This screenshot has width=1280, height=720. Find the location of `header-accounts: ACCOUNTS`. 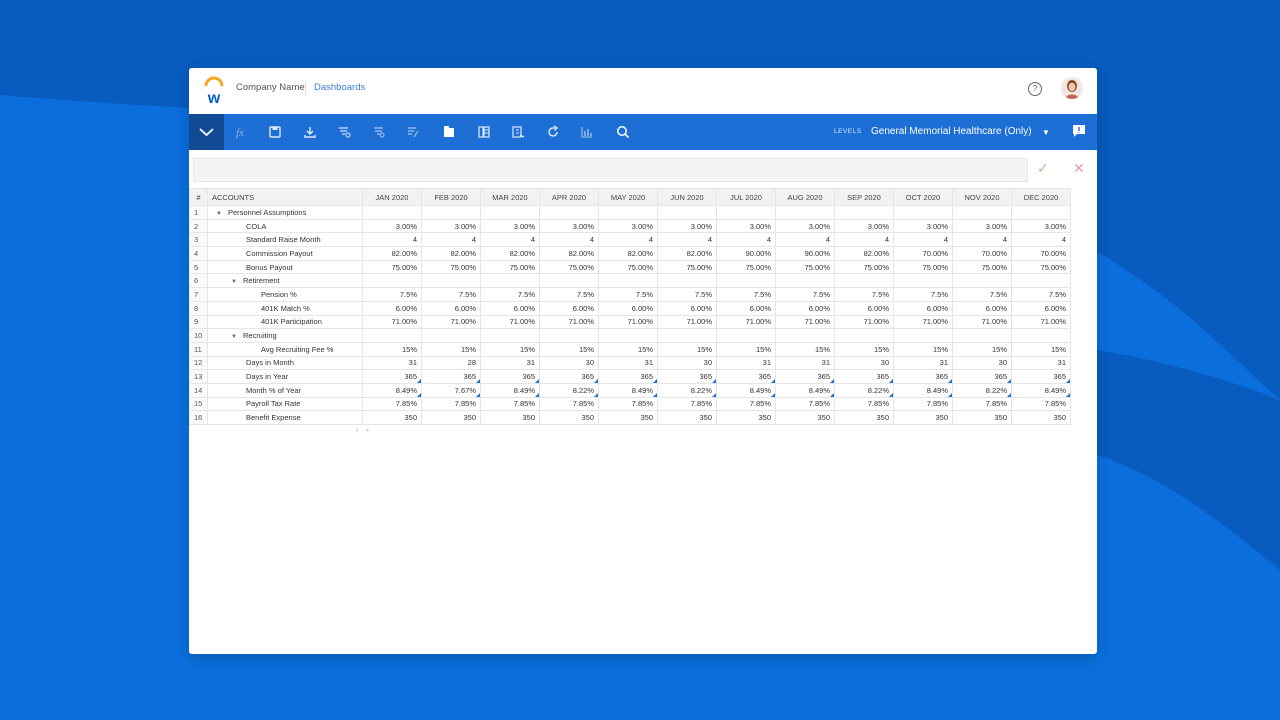

header-accounts: ACCOUNTS is located at coordinates (285, 197).